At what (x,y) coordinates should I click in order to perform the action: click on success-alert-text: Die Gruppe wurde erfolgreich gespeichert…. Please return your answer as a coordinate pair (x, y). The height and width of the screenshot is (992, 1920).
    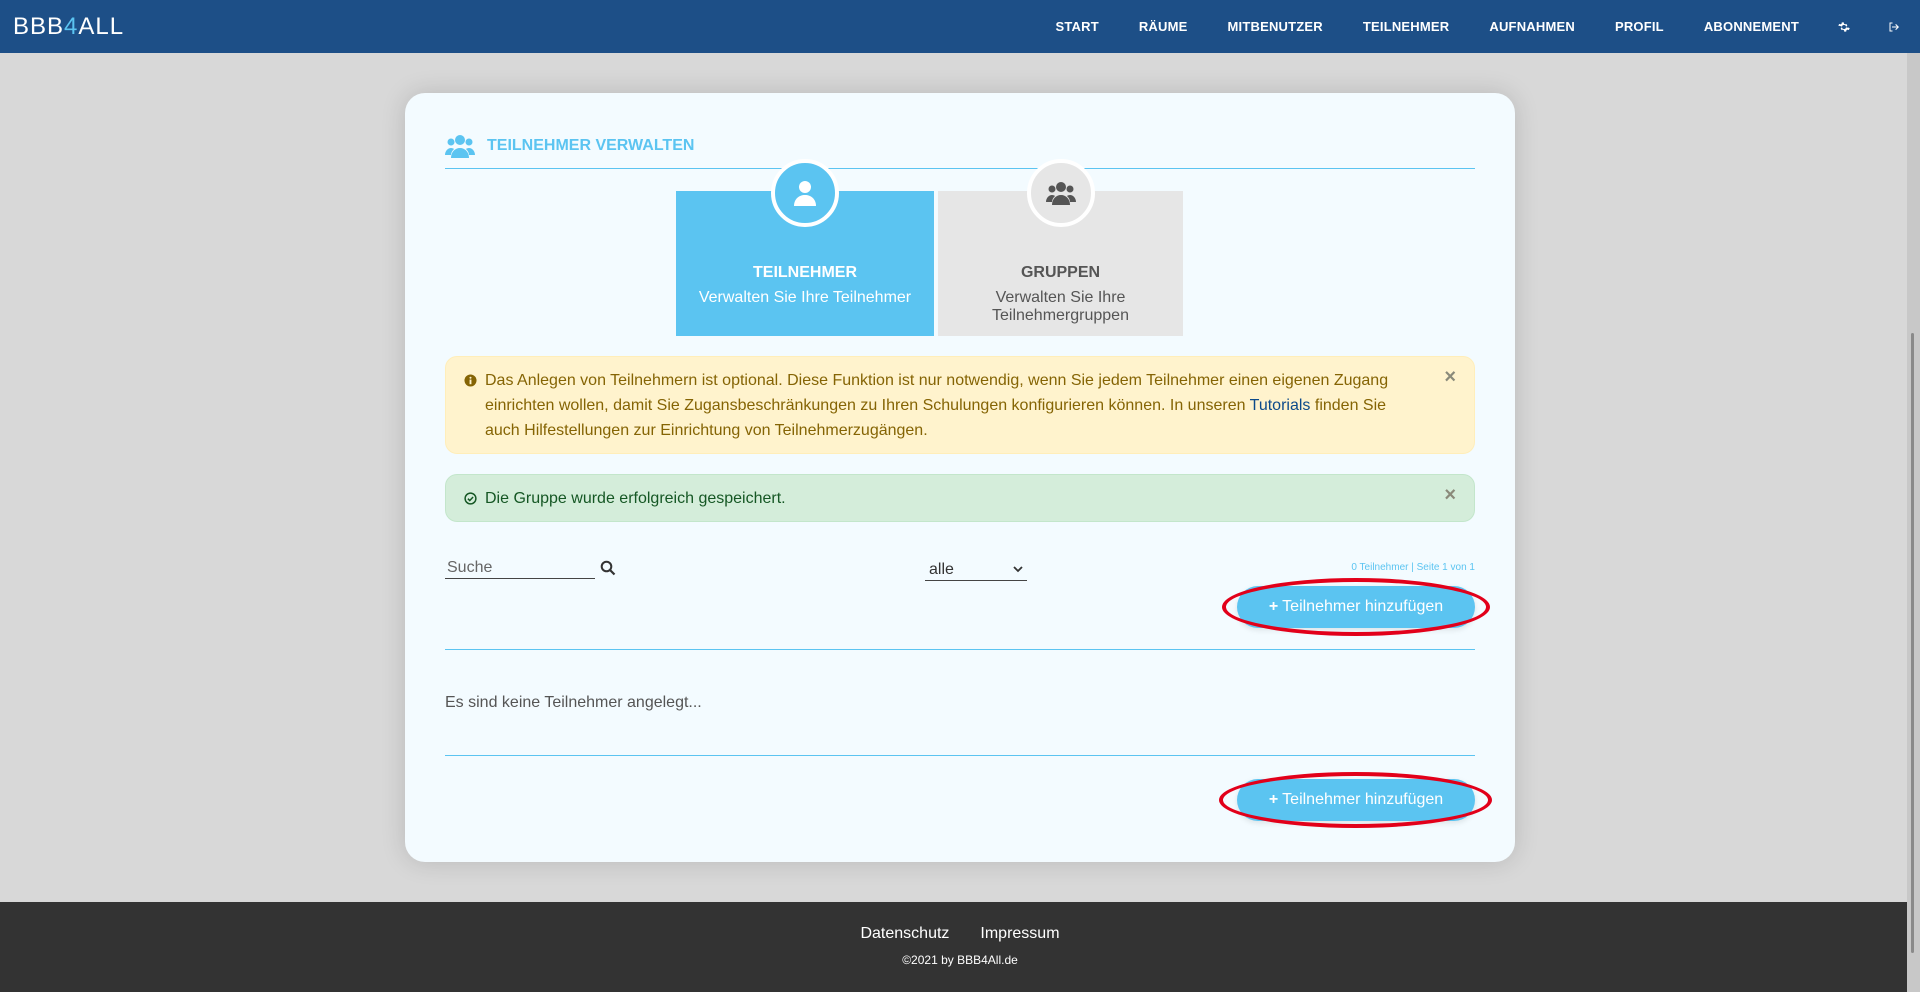
    Looking at the image, I should click on (635, 498).